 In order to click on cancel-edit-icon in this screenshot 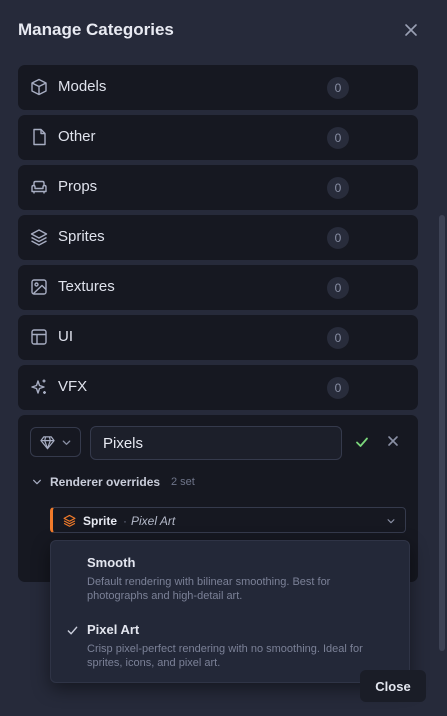, I will do `click(393, 441)`.